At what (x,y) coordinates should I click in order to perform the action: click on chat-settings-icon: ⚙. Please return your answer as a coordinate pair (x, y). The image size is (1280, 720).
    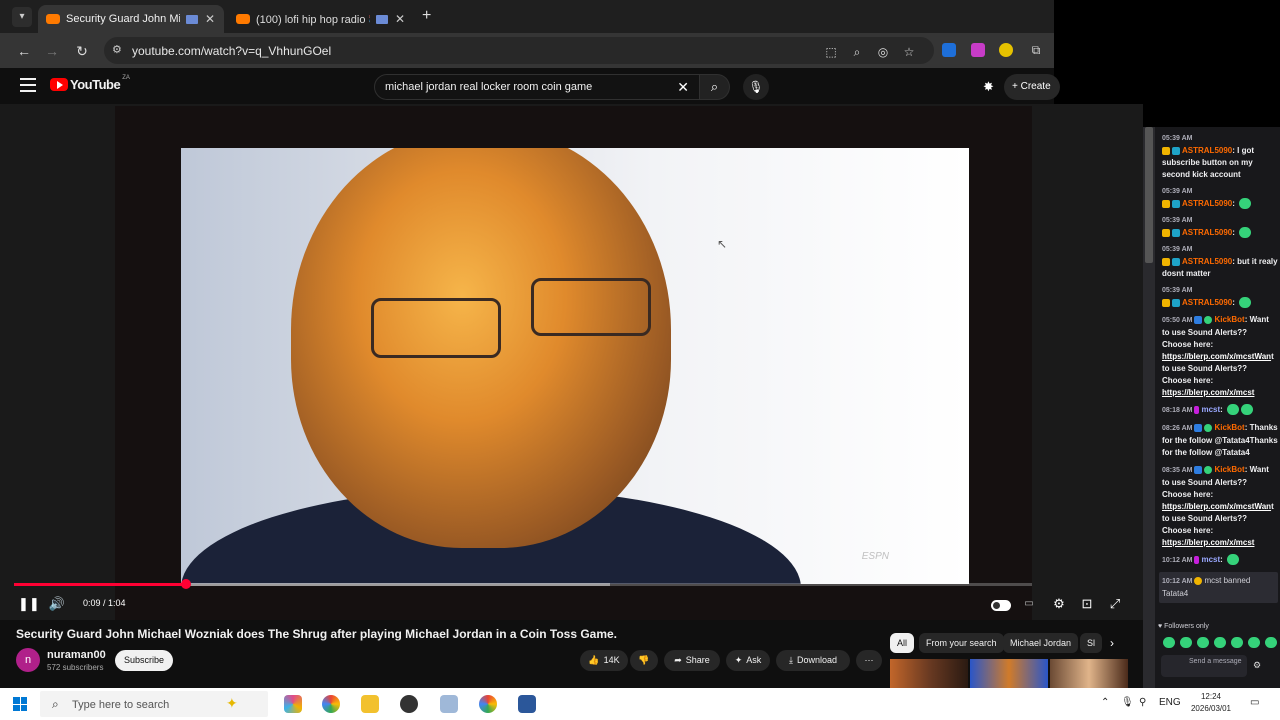
    Looking at the image, I should click on (1257, 665).